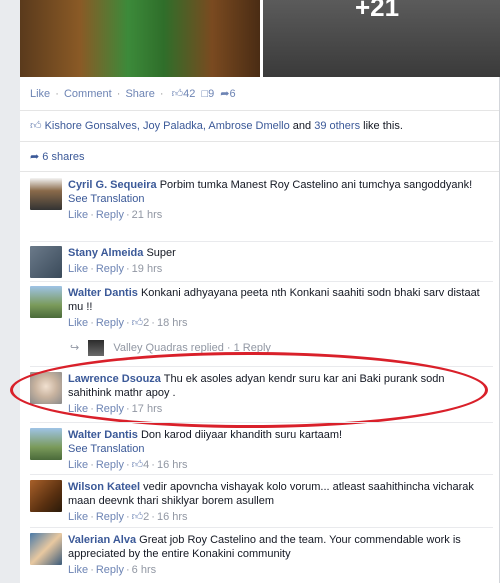 The image size is (500, 583). What do you see at coordinates (128, 465) in the screenshot?
I see `comment-meta: Like · Reply · 👍︎4 · 16 hrs` at bounding box center [128, 465].